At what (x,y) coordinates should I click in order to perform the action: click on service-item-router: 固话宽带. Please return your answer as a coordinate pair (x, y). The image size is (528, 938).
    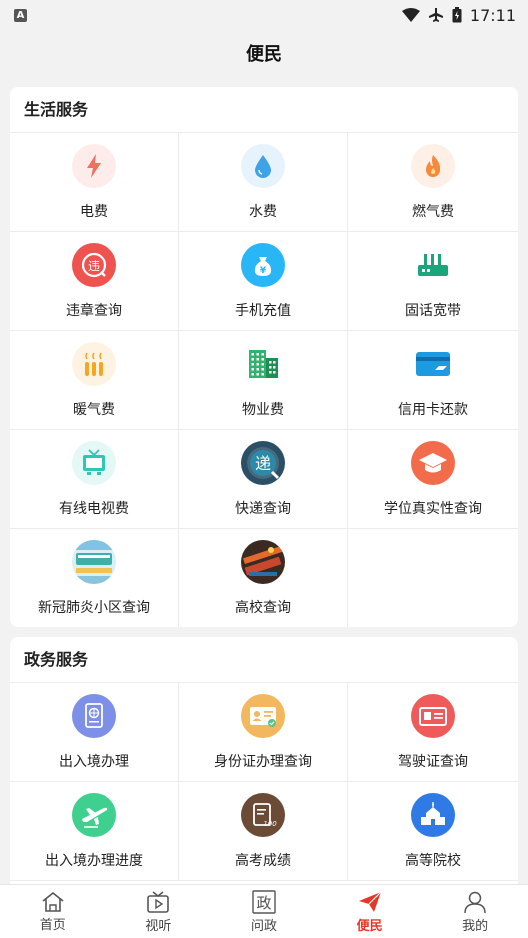
    Looking at the image, I should click on (433, 281).